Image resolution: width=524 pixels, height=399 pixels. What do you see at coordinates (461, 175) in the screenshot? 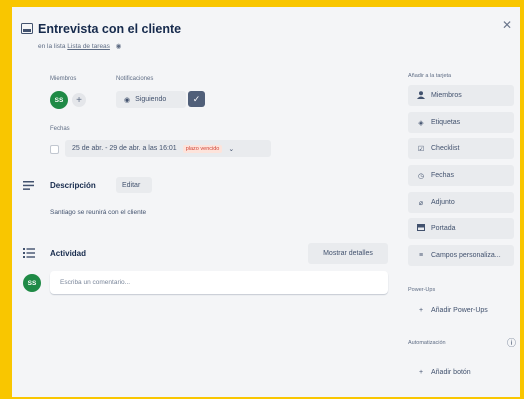
I see `sidebar-item-dates: ◷ Fechas` at bounding box center [461, 175].